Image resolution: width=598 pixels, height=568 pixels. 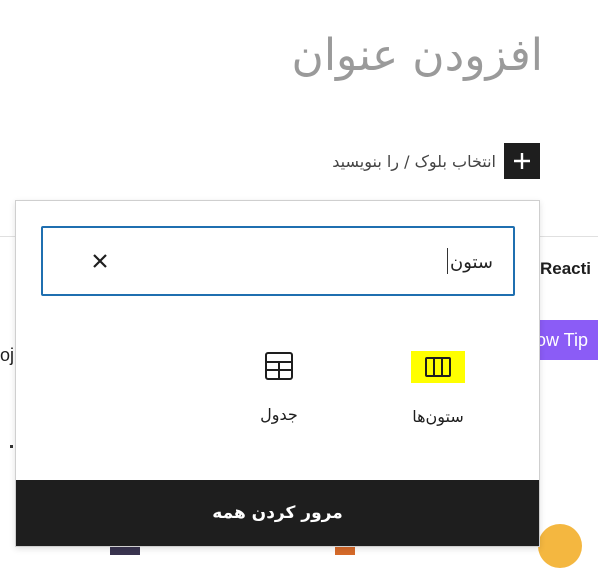 I want to click on close-icon, so click(x=100, y=261).